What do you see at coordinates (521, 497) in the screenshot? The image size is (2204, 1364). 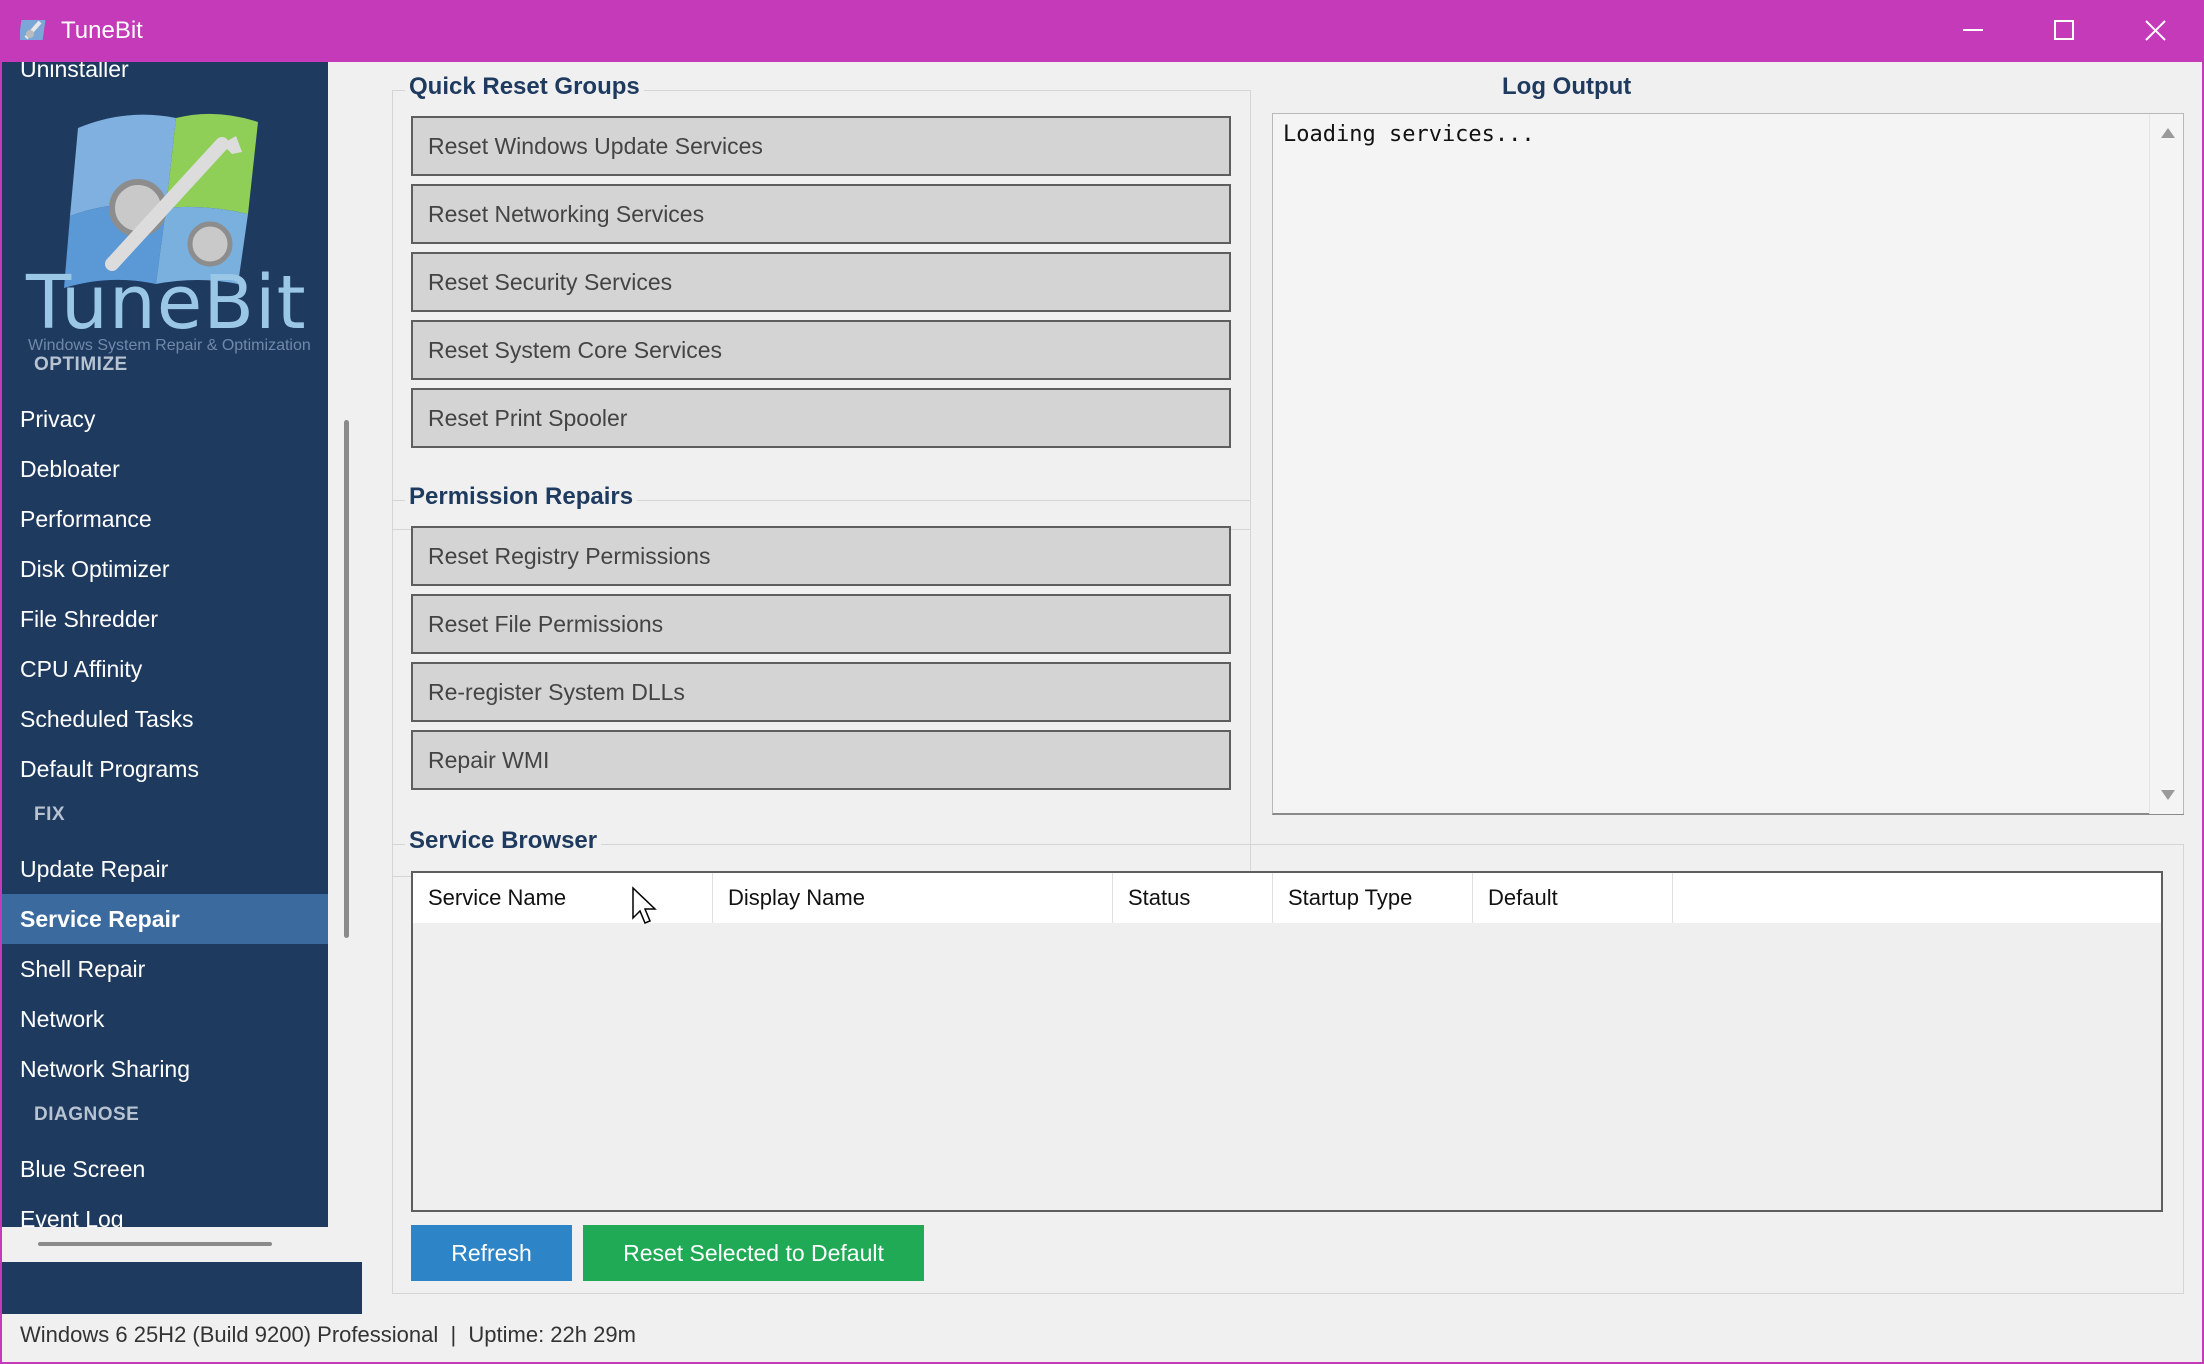 I see `permission-repairs-title: Permission Repairs` at bounding box center [521, 497].